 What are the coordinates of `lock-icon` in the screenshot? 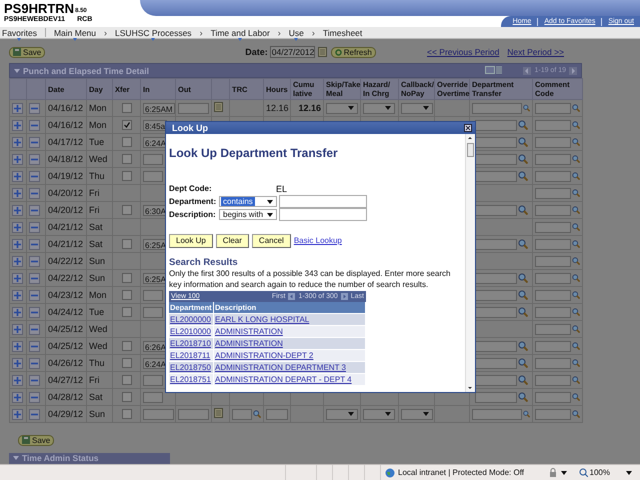 It's located at (553, 473).